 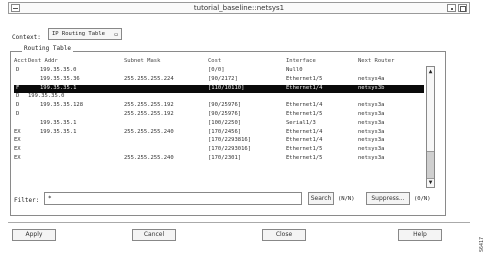 What do you see at coordinates (18, 87) in the screenshot?
I see `cell-acct: F` at bounding box center [18, 87].